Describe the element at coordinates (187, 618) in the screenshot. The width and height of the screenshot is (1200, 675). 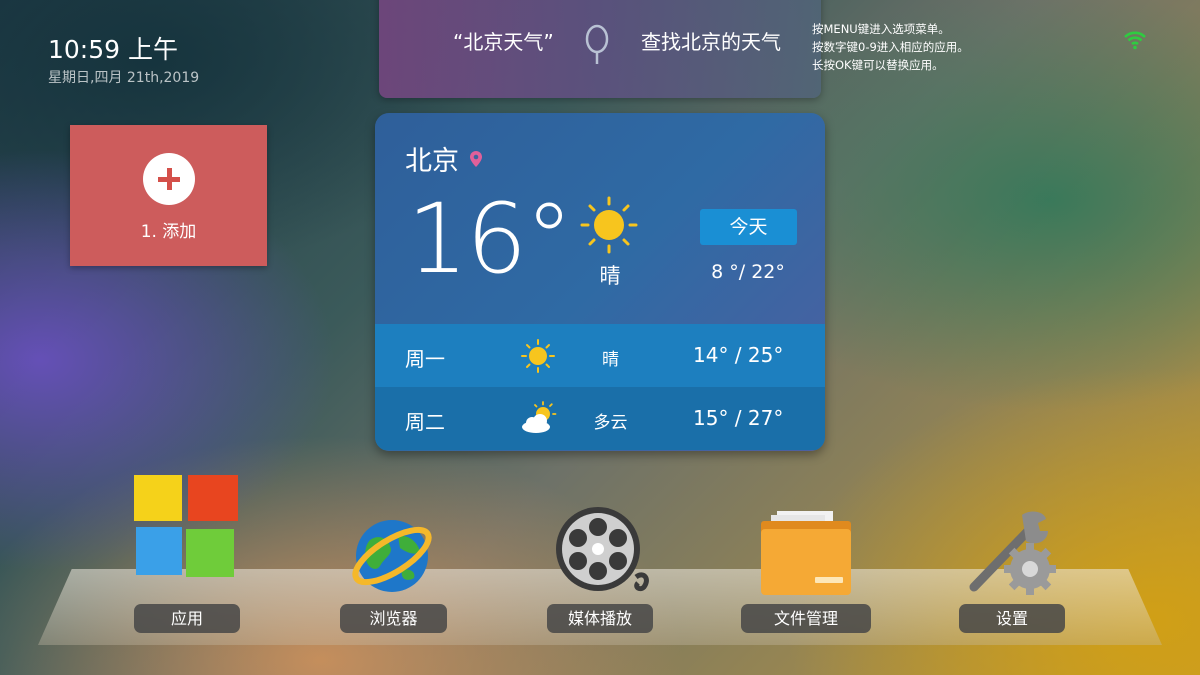
I see `dock-label-apps: 应用` at that location.